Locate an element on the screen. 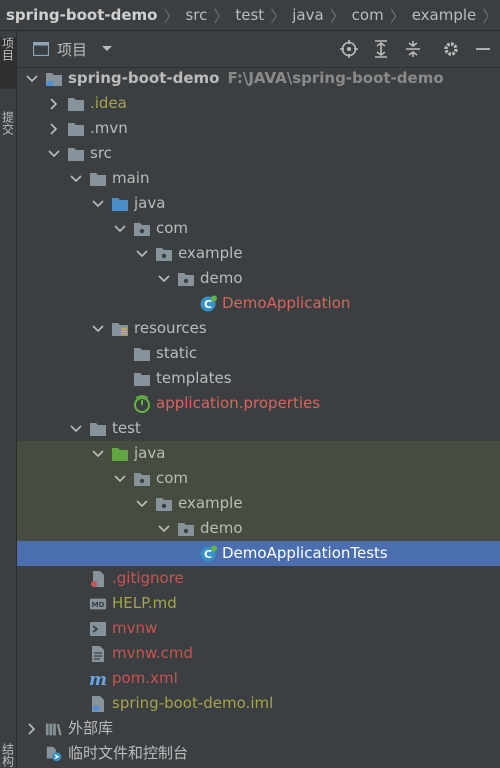  tree-row: 外部库 is located at coordinates (258, 728).